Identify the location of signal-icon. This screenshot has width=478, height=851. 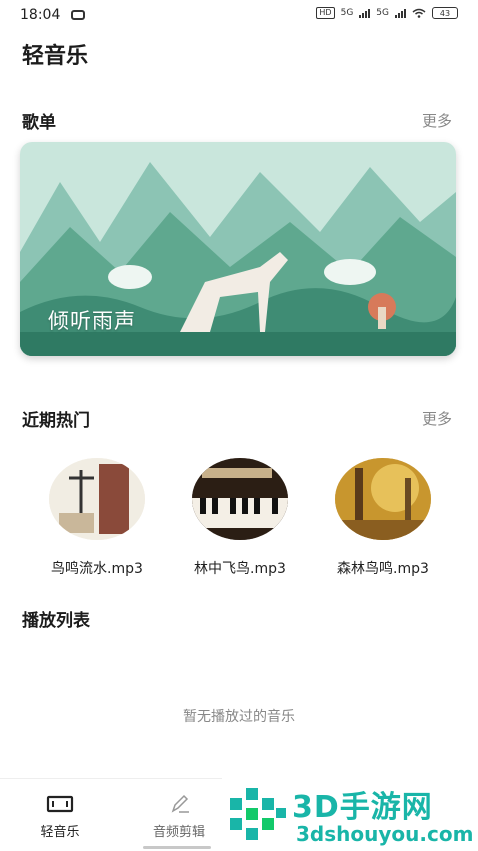
(365, 13).